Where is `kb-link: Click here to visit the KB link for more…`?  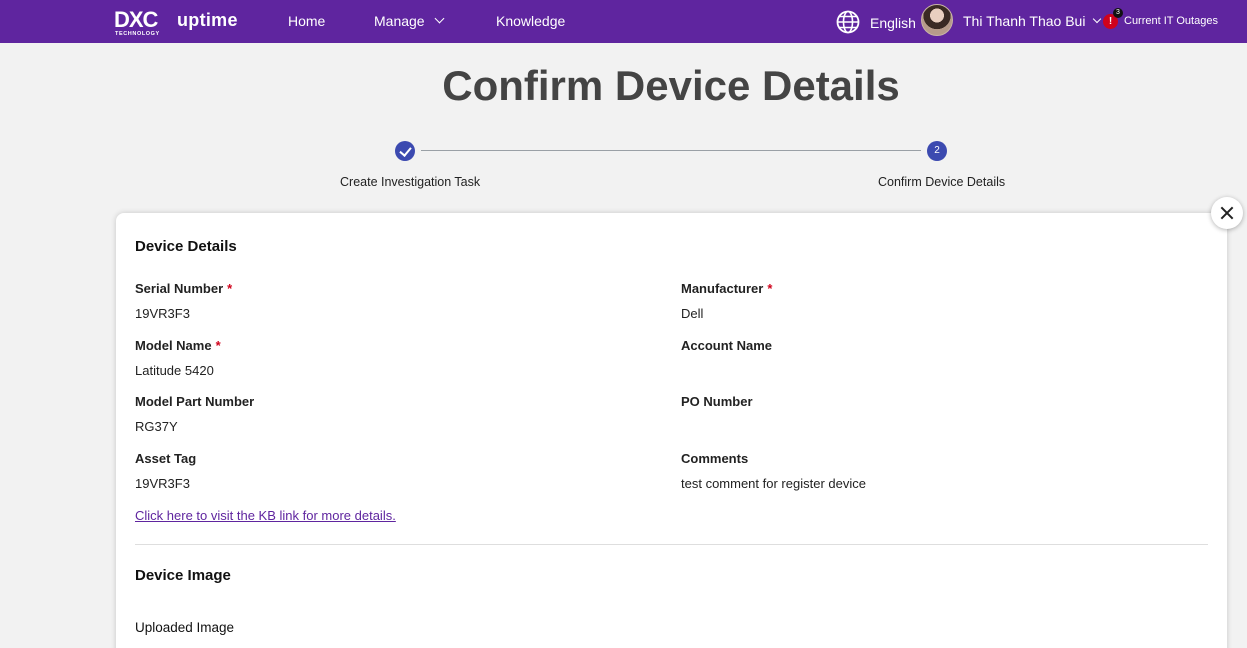 kb-link: Click here to visit the KB link for more… is located at coordinates (265, 515).